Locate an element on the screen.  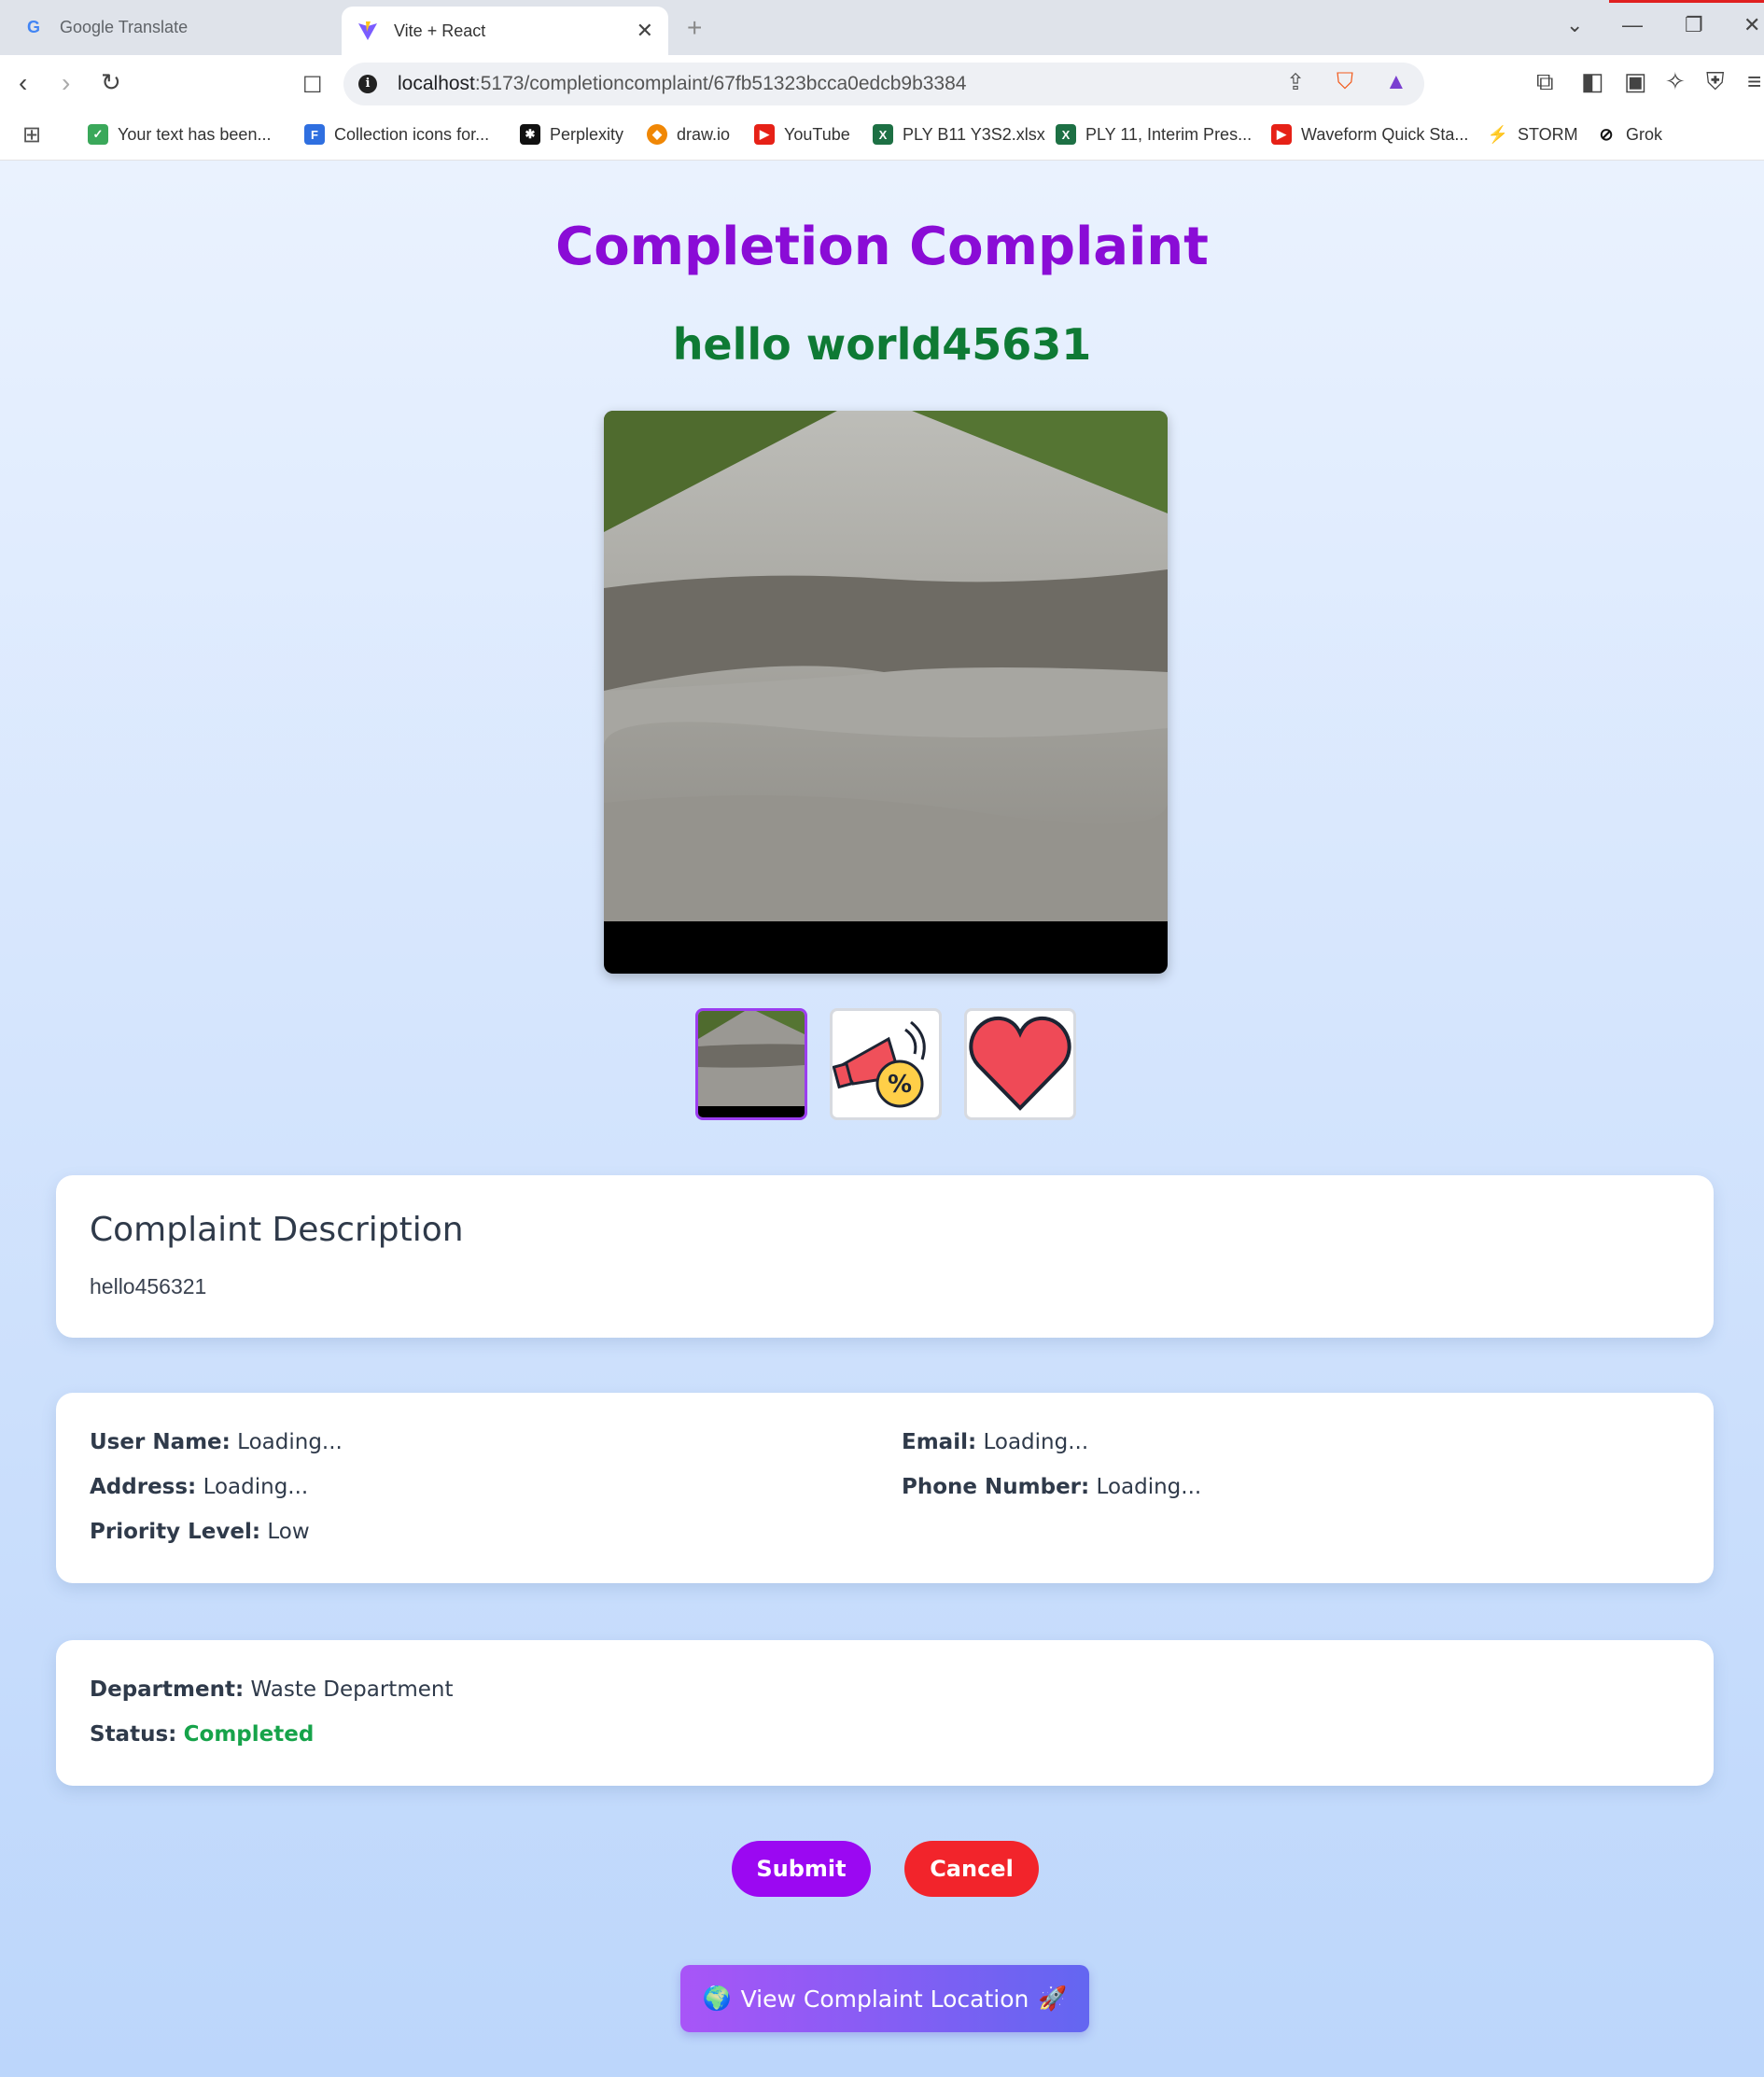
department-field: Department: Waste Department is located at coordinates (272, 1689).